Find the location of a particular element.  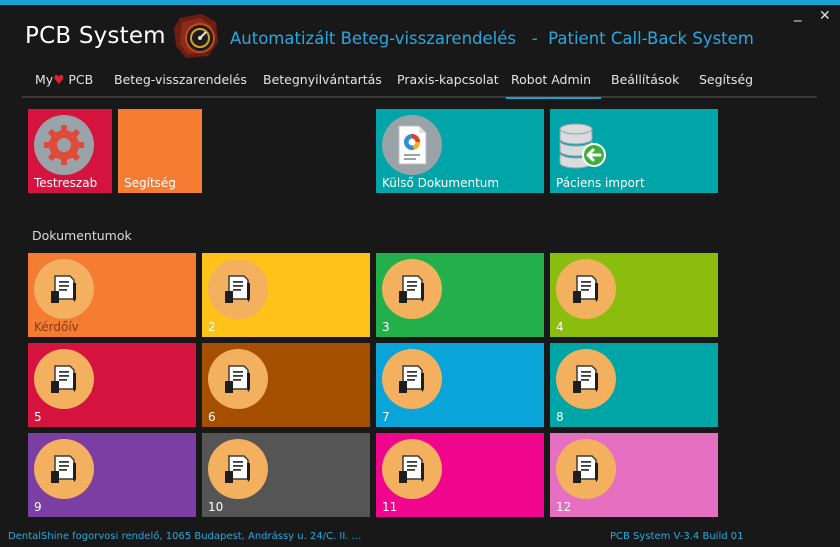

app-title: PCB System is located at coordinates (95, 36).